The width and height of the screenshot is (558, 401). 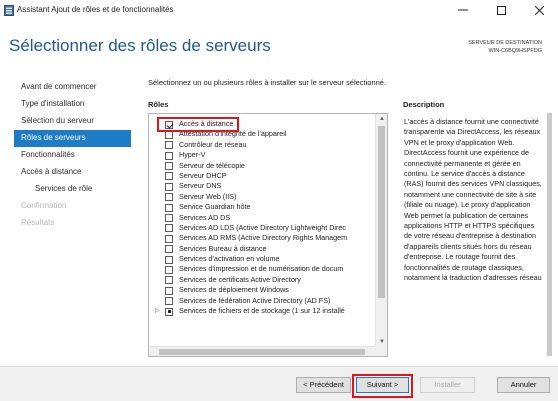 What do you see at coordinates (203, 175) in the screenshot?
I see `role-label: Serveur DHCP` at bounding box center [203, 175].